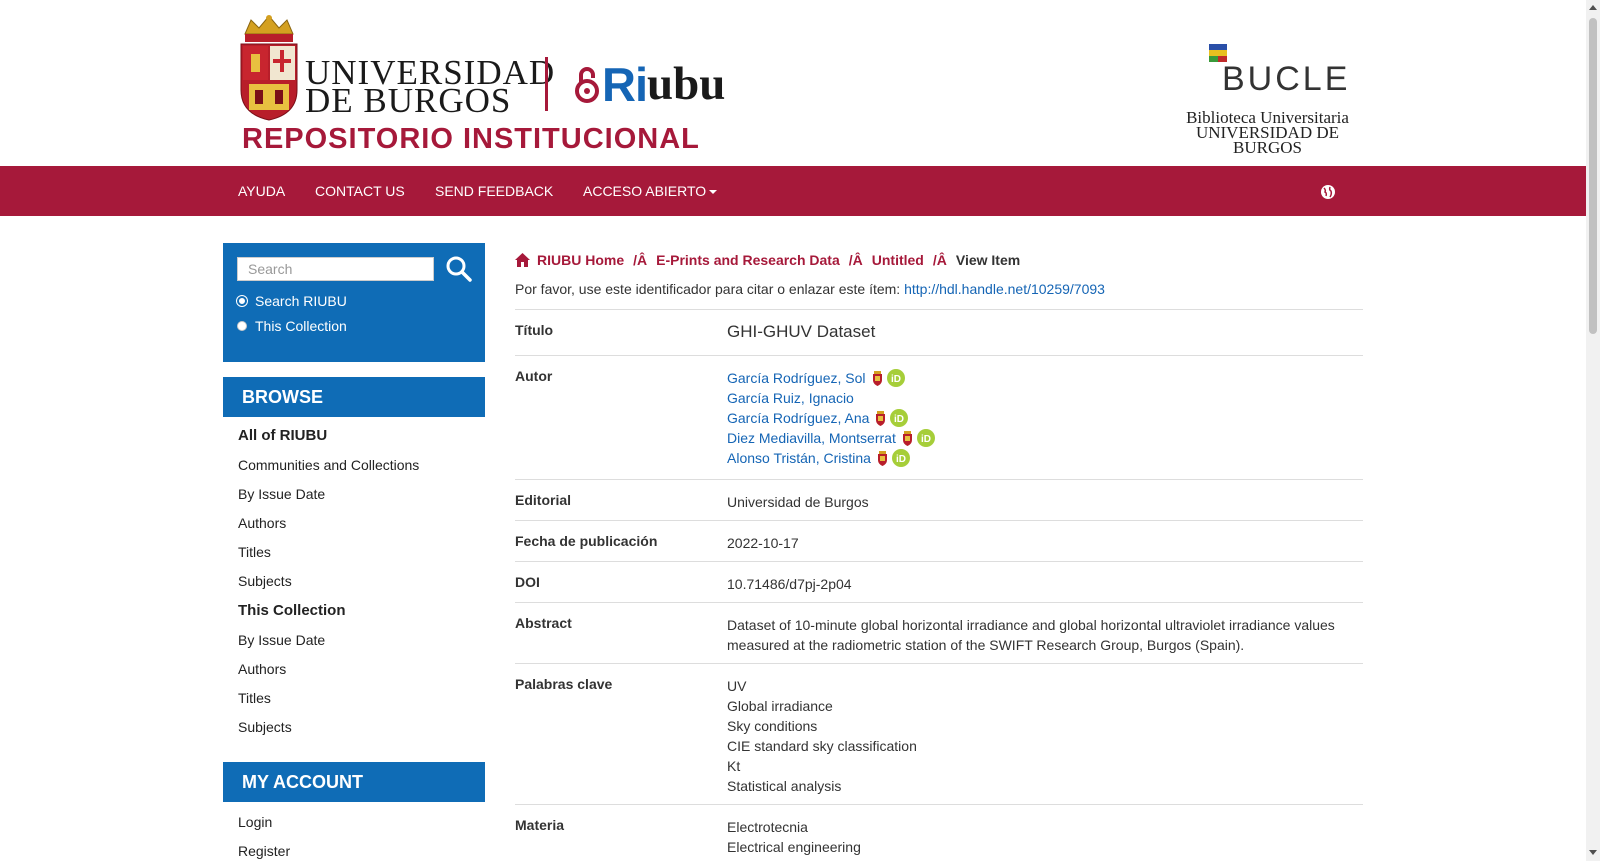  What do you see at coordinates (254, 552) in the screenshot?
I see `browse-all-titles-link: Titles` at bounding box center [254, 552].